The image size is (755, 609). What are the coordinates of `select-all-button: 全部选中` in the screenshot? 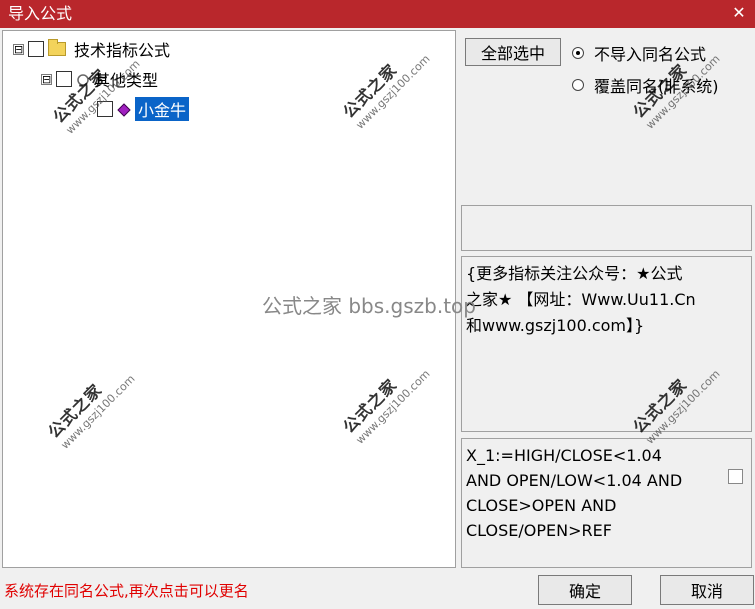 It's located at (513, 52).